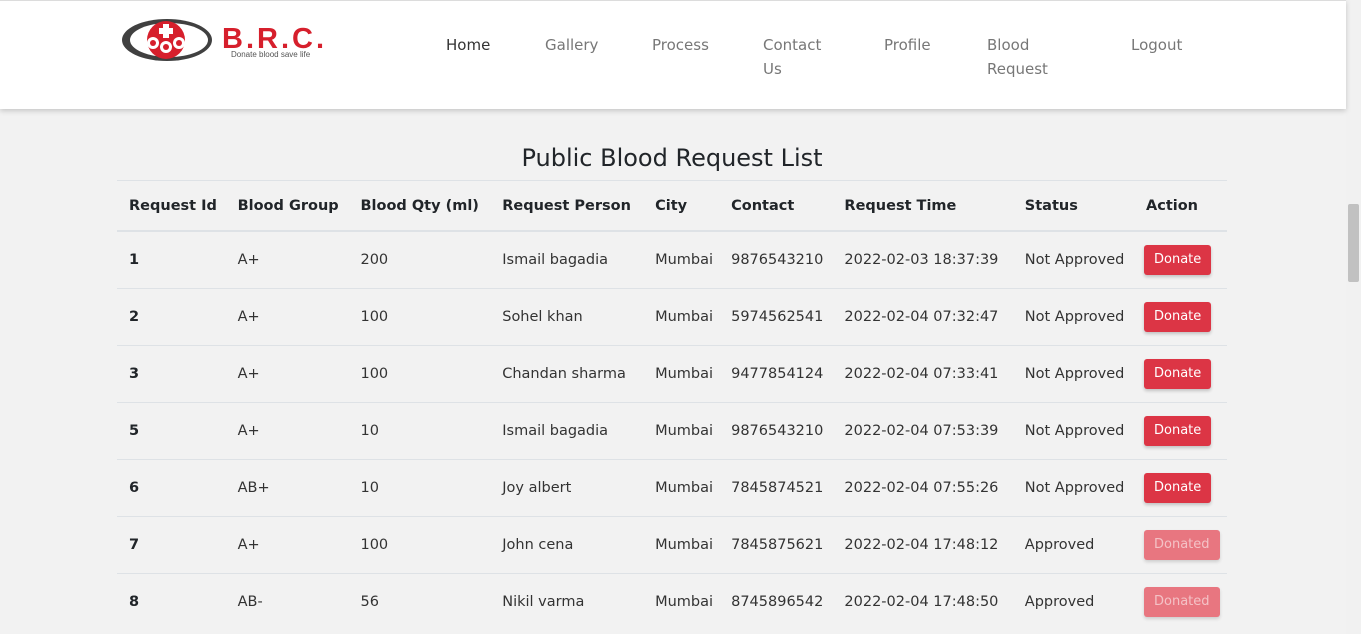 The width and height of the screenshot is (1361, 634). Describe the element at coordinates (922, 488) in the screenshot. I see `cell-request-time: 2022-02-04 07:55:26` at that location.